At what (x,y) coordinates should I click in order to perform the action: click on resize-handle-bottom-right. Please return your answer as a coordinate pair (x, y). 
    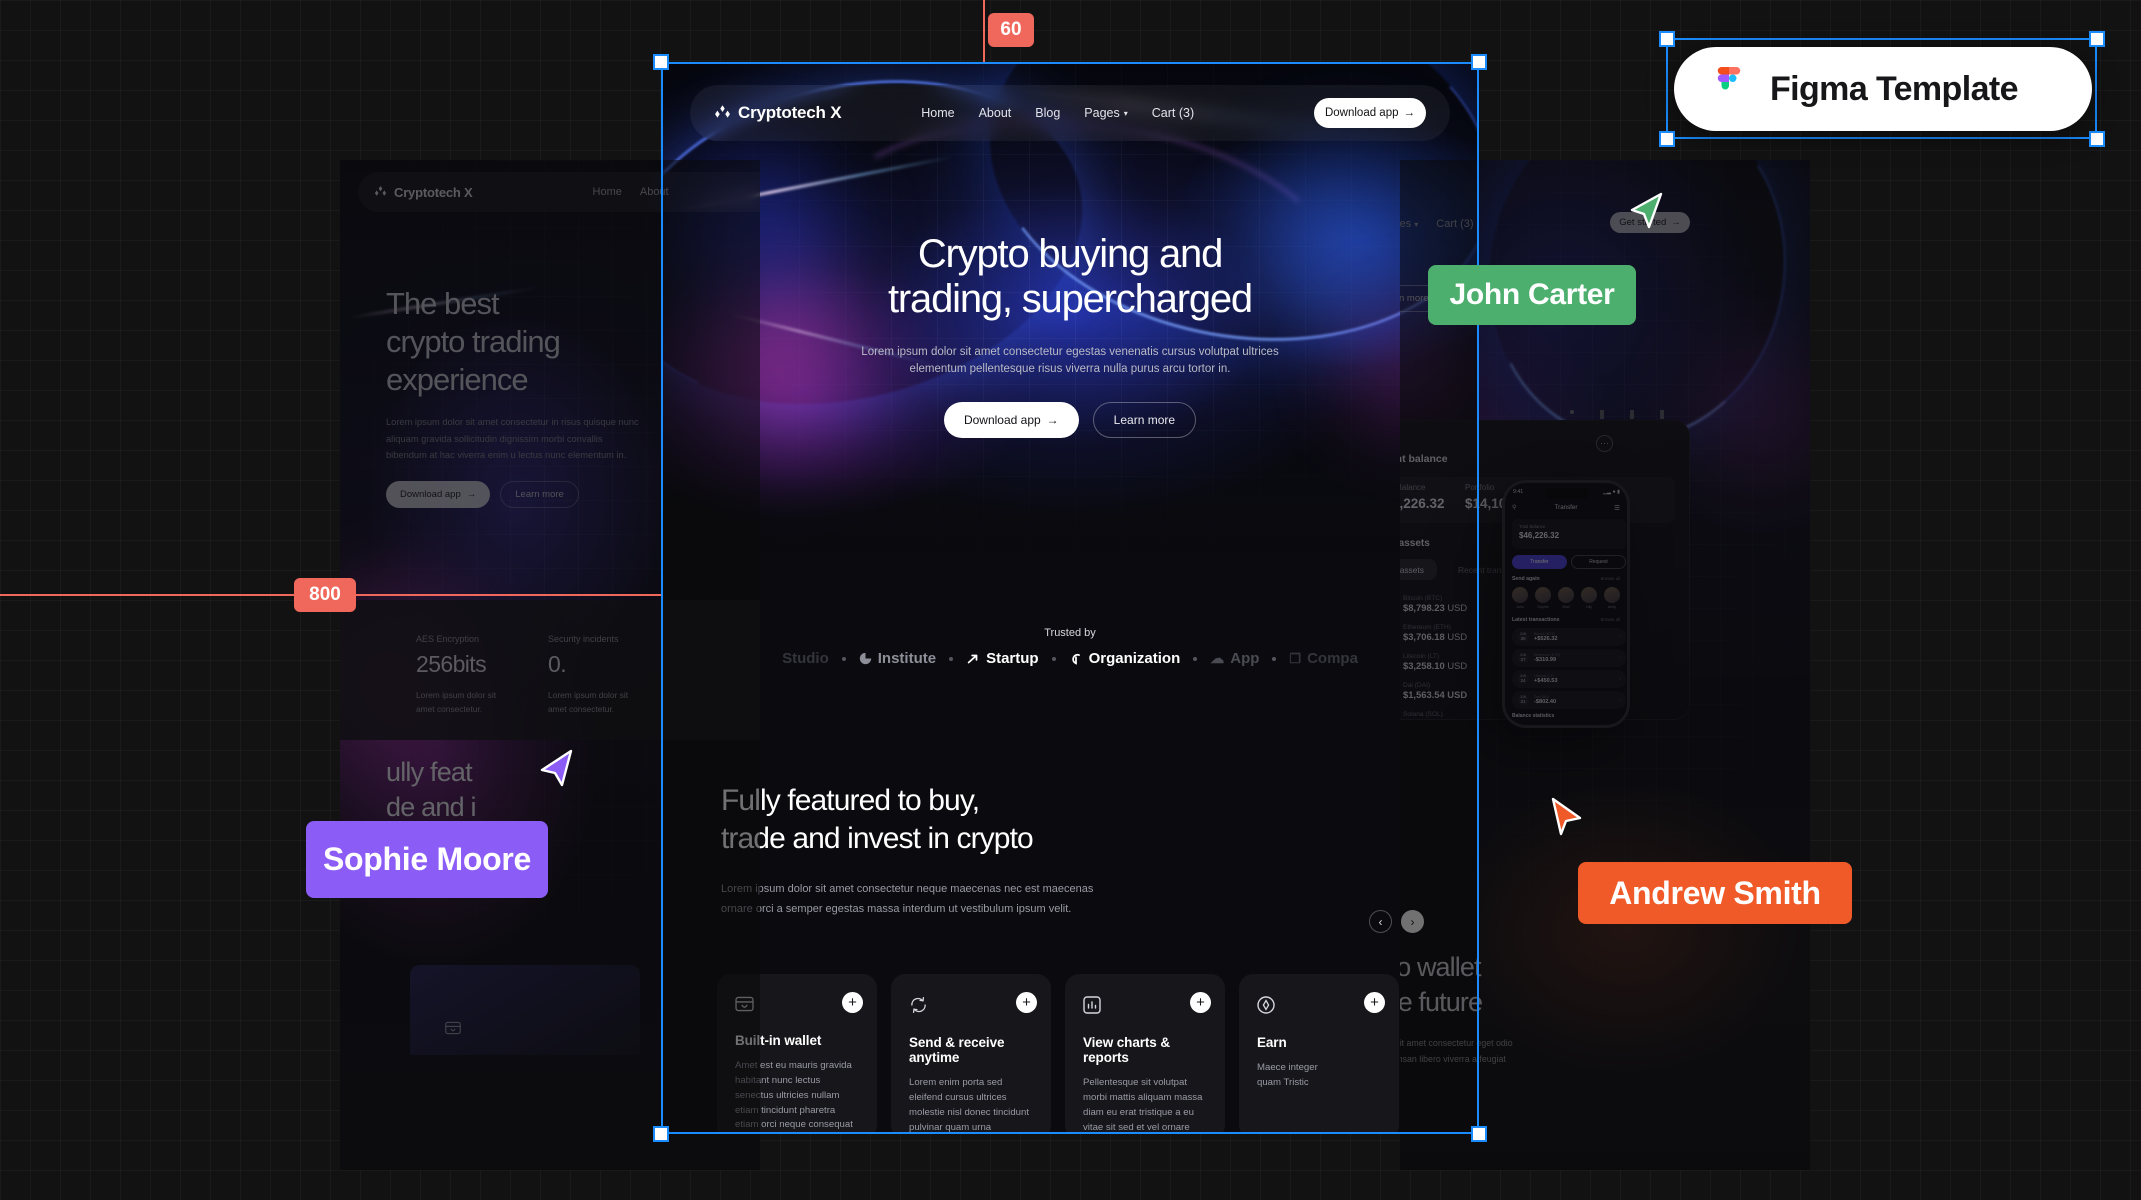
    Looking at the image, I should click on (1479, 1134).